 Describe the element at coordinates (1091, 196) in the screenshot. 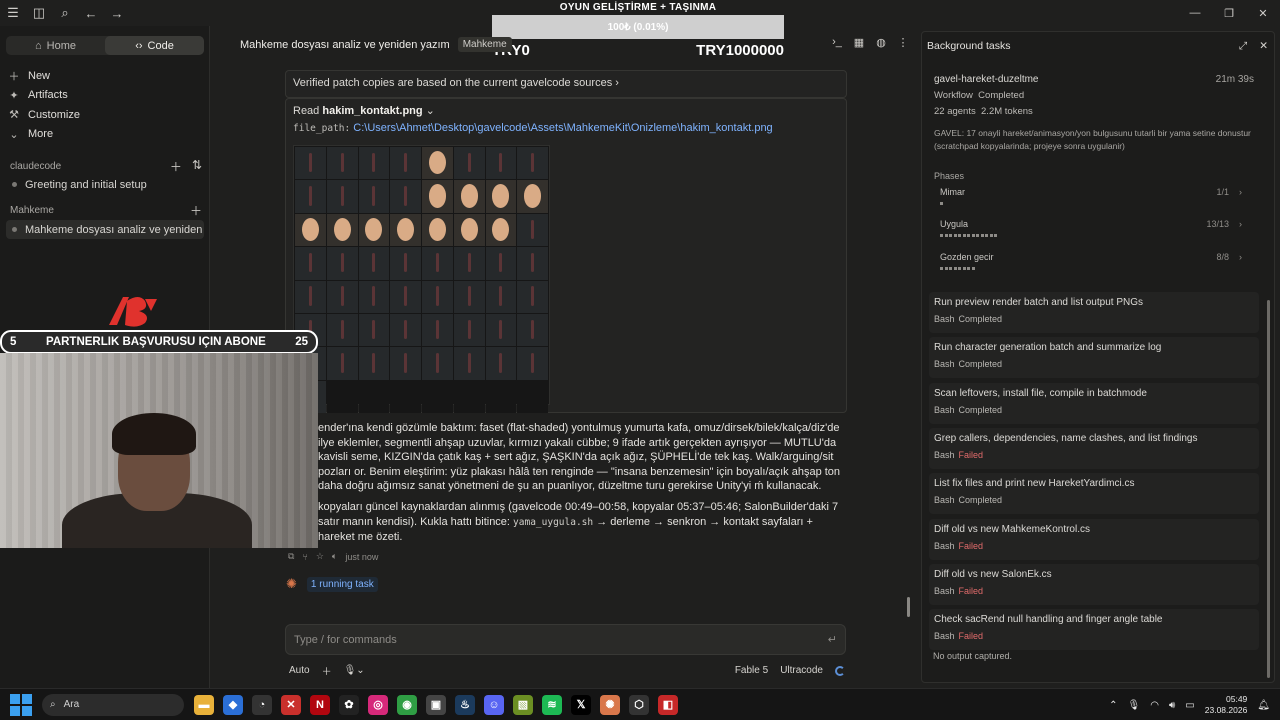

I see `phase-row: Mimar 1/1 ›` at that location.